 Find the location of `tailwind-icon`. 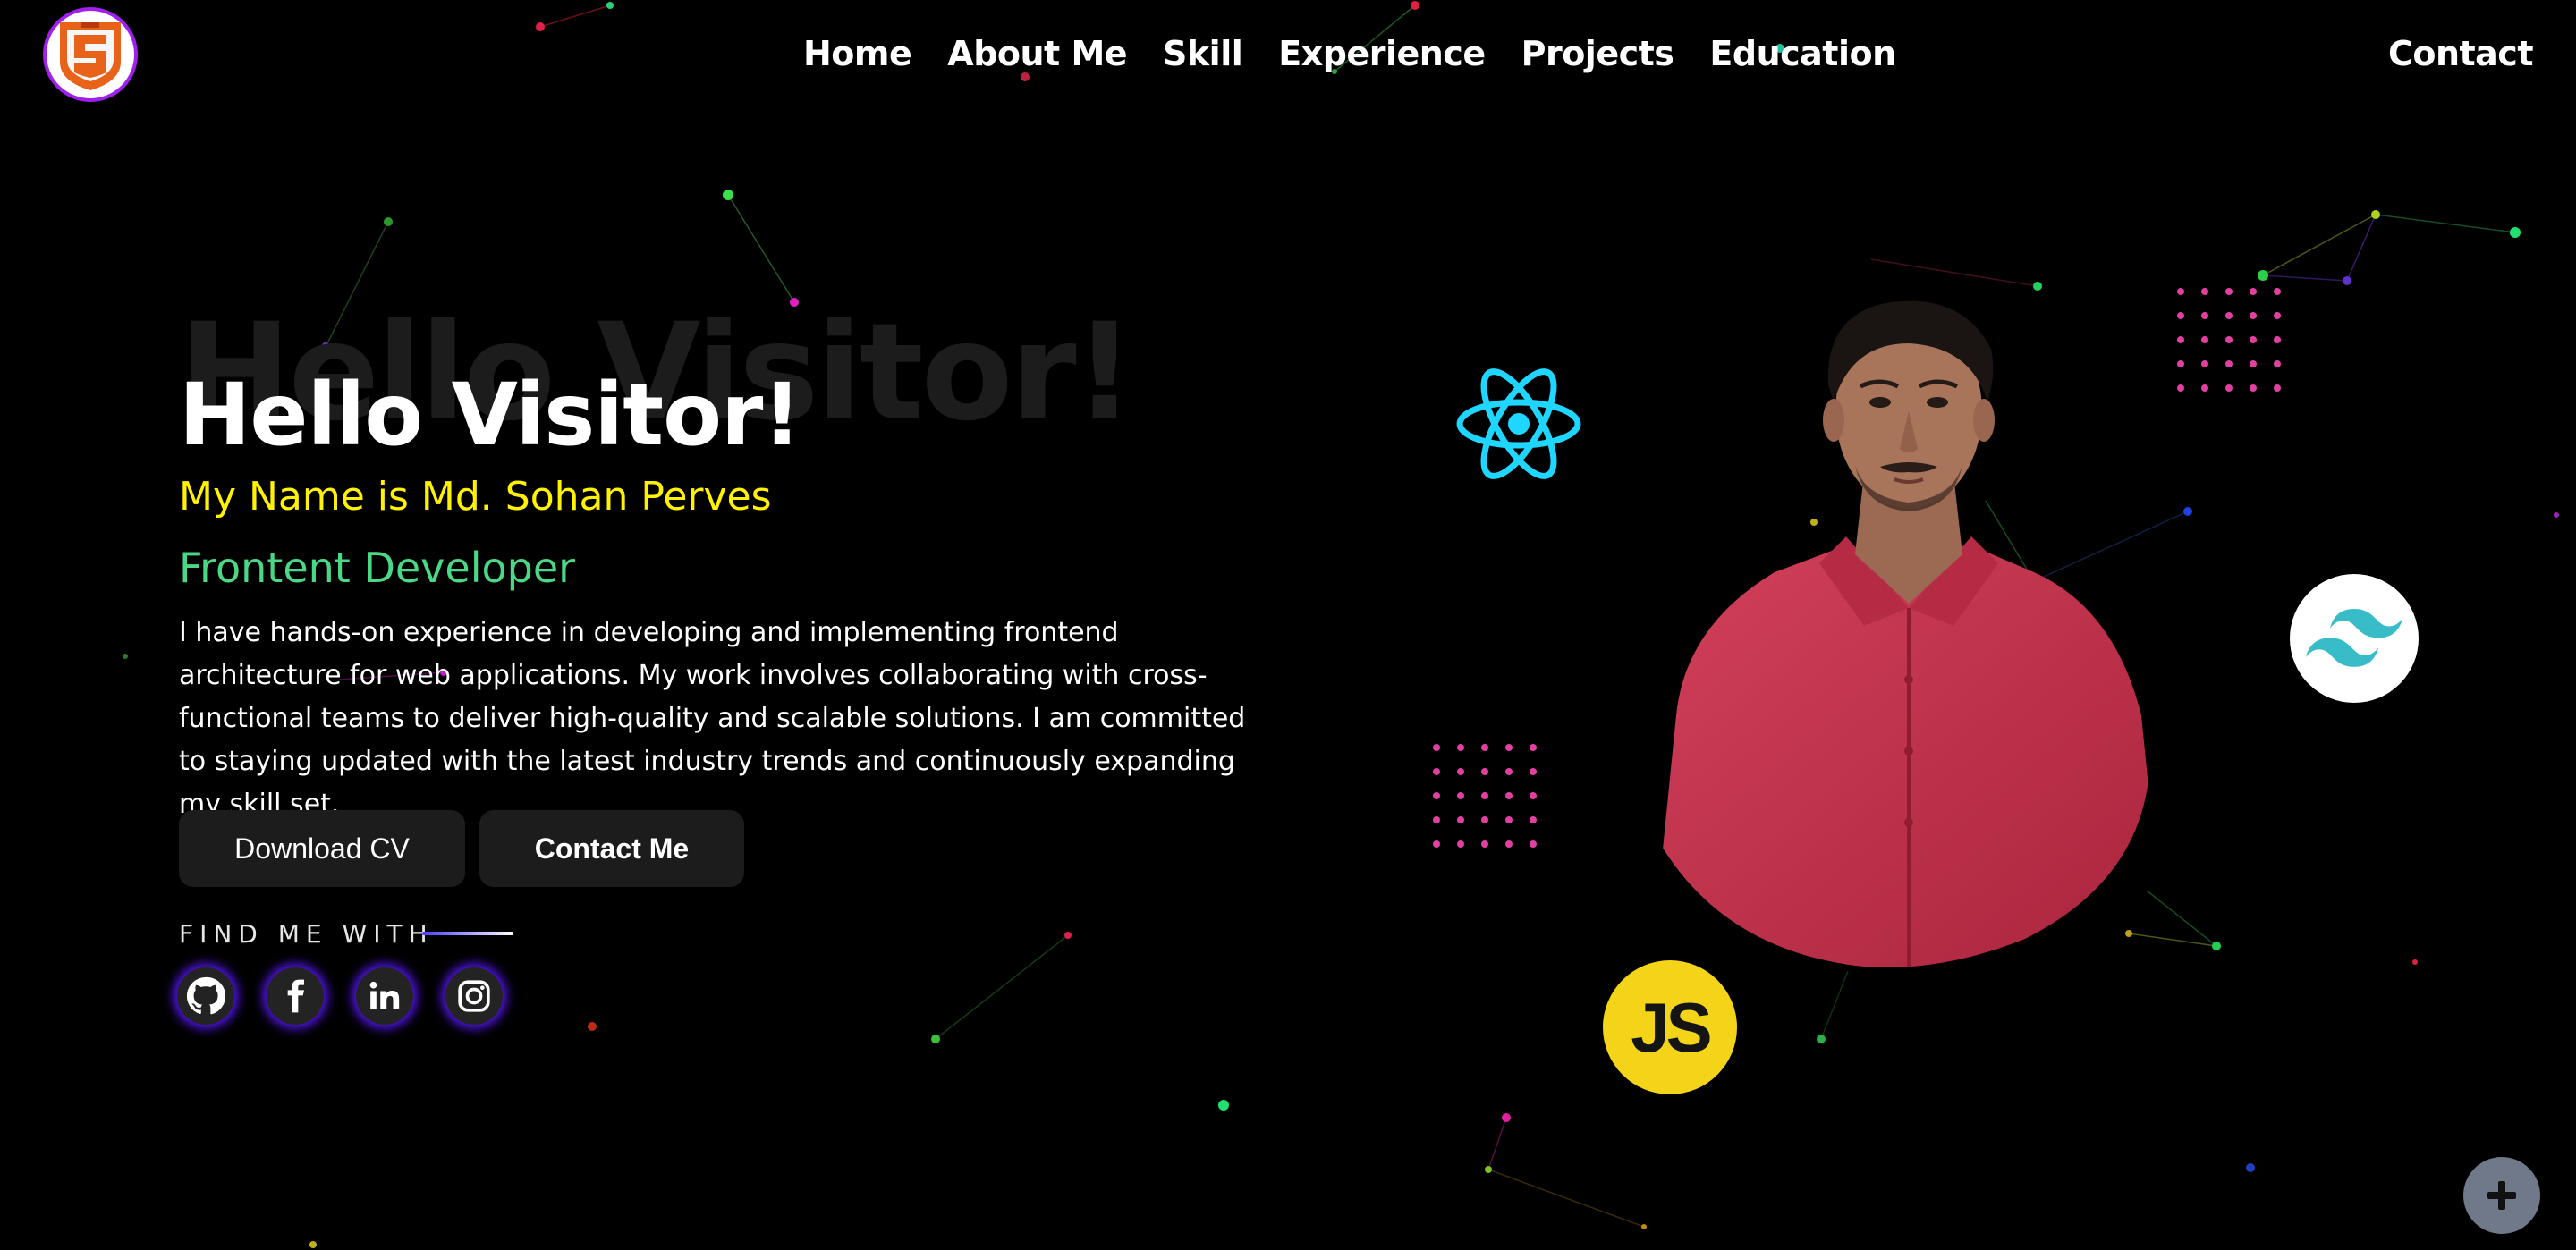

tailwind-icon is located at coordinates (2354, 638).